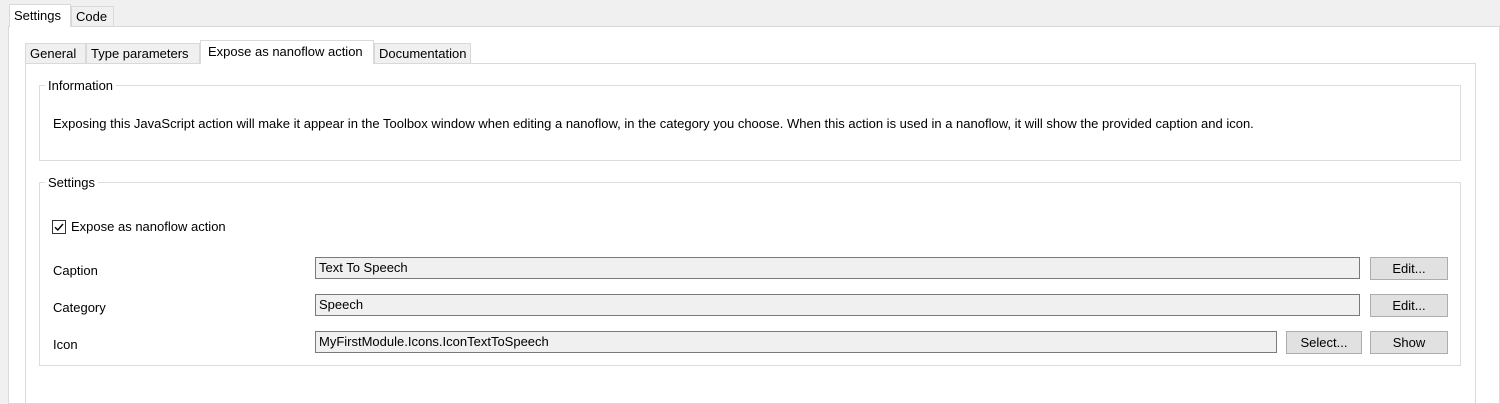  What do you see at coordinates (796, 342) in the screenshot?
I see `icon-field: MyFirstModule.Icons.IconTextToSpeech` at bounding box center [796, 342].